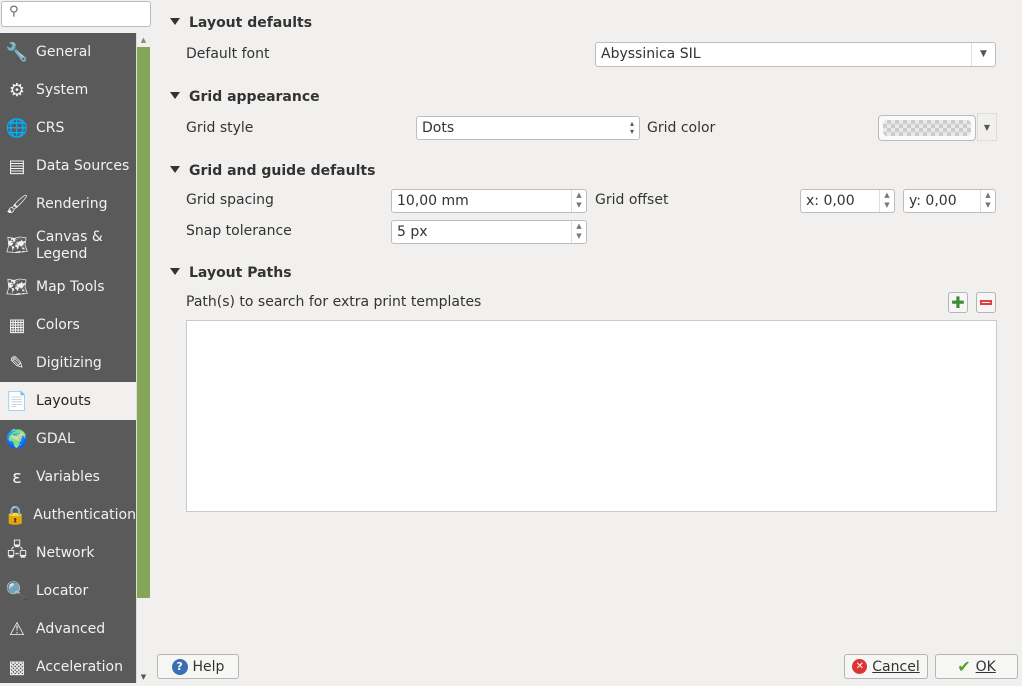  I want to click on cancel-button: ✕ Cancel, so click(886, 666).